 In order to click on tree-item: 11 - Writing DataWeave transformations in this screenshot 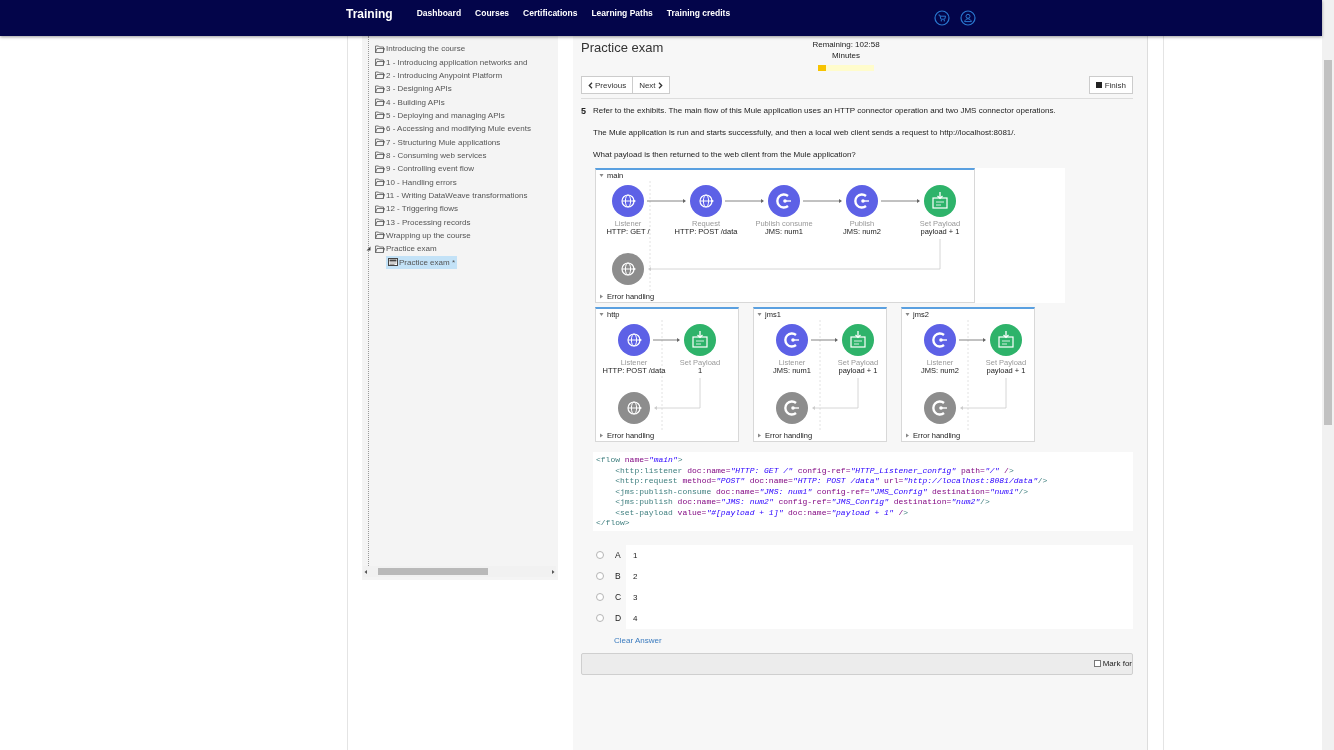, I will do `click(466, 195)`.